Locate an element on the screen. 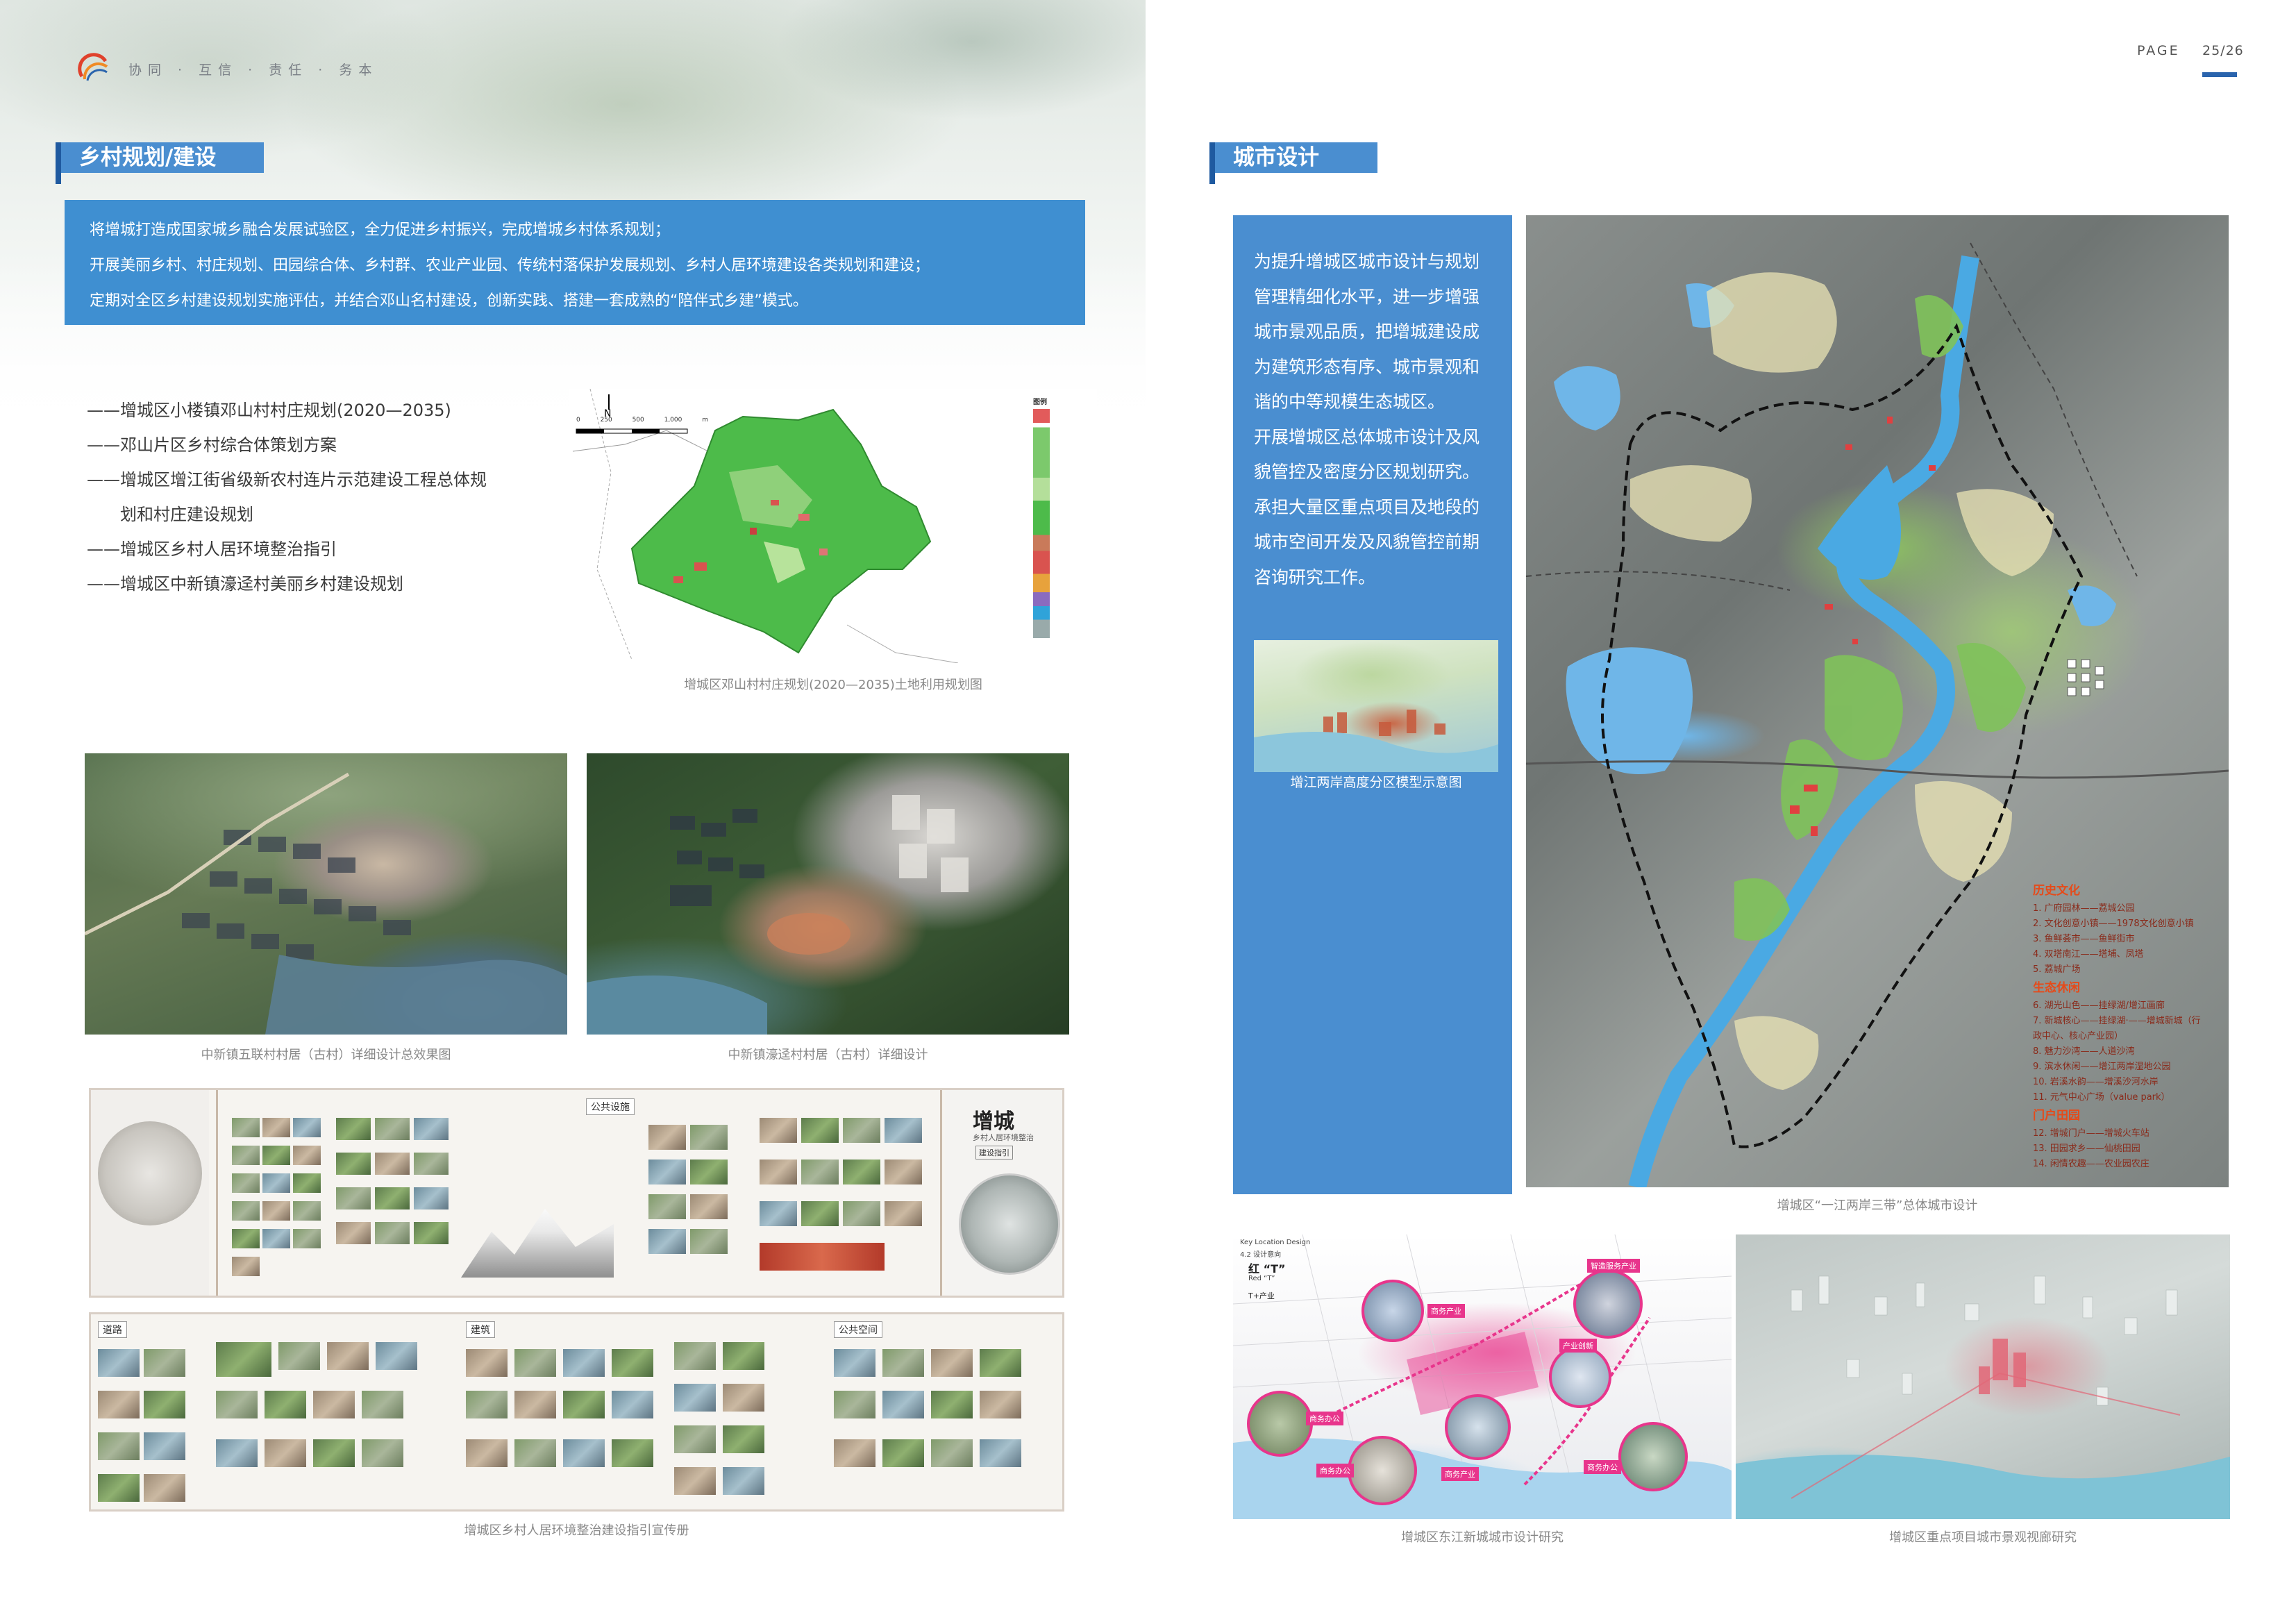 Image resolution: width=2296 pixels, height=1624 pixels. land-use-map: N 0 250 500 1,000 m 图例 is located at coordinates (833, 526).